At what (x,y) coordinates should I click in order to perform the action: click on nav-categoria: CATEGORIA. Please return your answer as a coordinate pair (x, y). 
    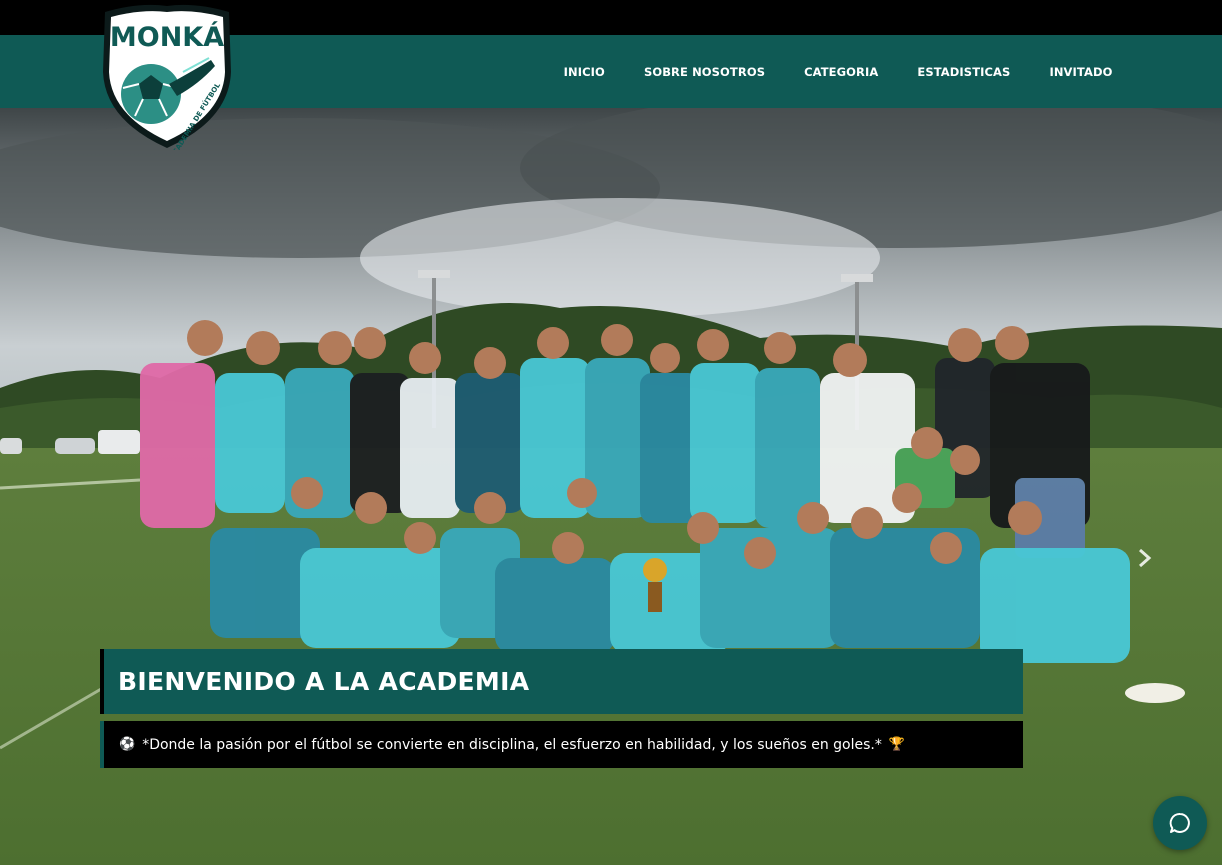
    Looking at the image, I should click on (841, 72).